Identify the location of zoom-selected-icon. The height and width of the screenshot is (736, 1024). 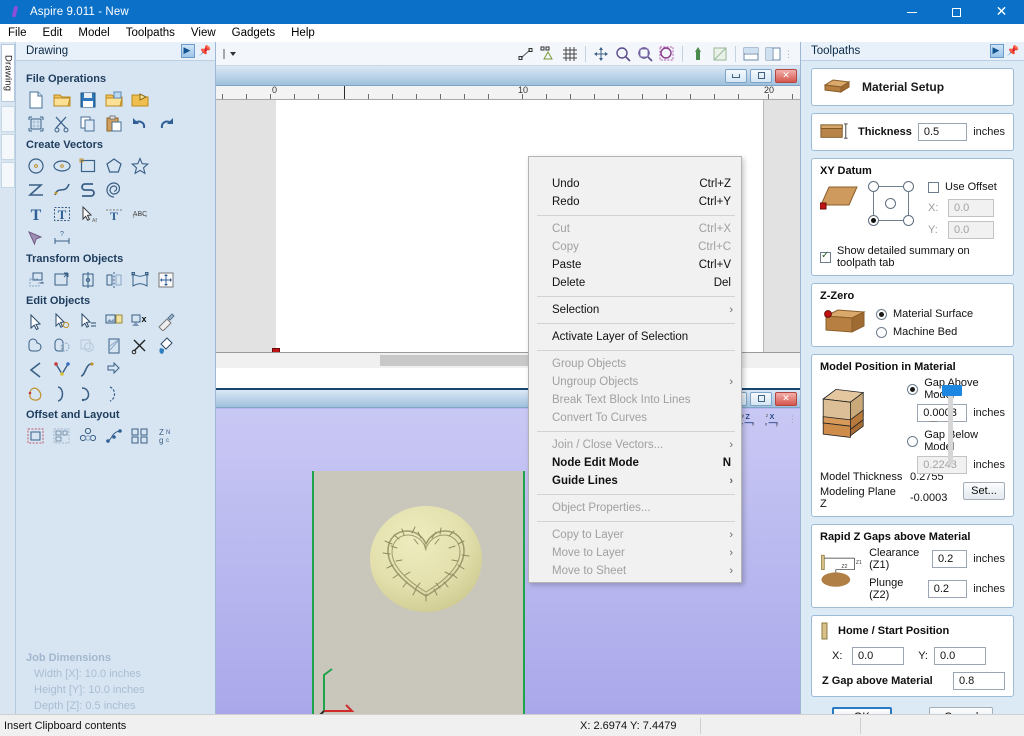
(667, 54).